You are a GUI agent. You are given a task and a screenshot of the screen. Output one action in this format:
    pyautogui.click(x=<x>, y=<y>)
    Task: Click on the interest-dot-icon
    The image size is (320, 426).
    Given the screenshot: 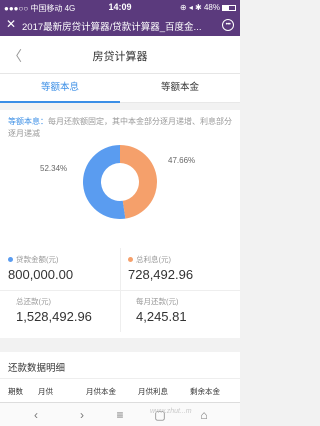 What is the action you would take?
    pyautogui.click(x=130, y=259)
    